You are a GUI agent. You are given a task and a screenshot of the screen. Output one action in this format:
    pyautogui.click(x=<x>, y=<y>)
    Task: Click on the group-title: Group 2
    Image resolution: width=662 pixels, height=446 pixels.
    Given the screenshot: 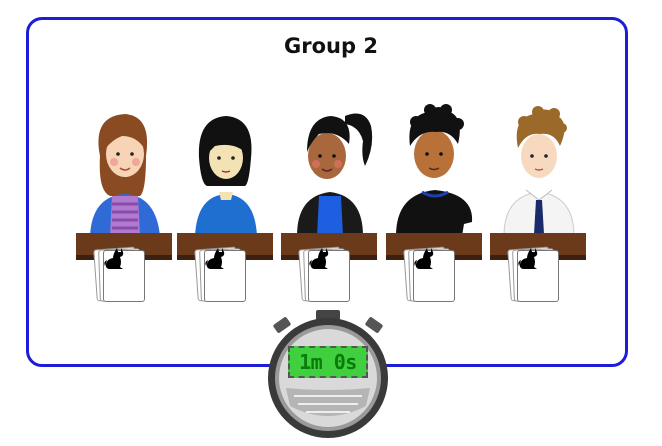 What is the action you would take?
    pyautogui.click(x=331, y=46)
    